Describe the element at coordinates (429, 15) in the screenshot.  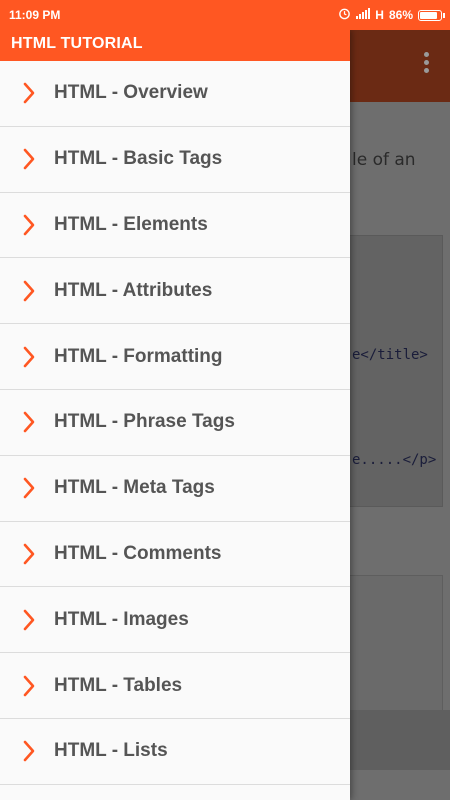
I see `battery-fill` at that location.